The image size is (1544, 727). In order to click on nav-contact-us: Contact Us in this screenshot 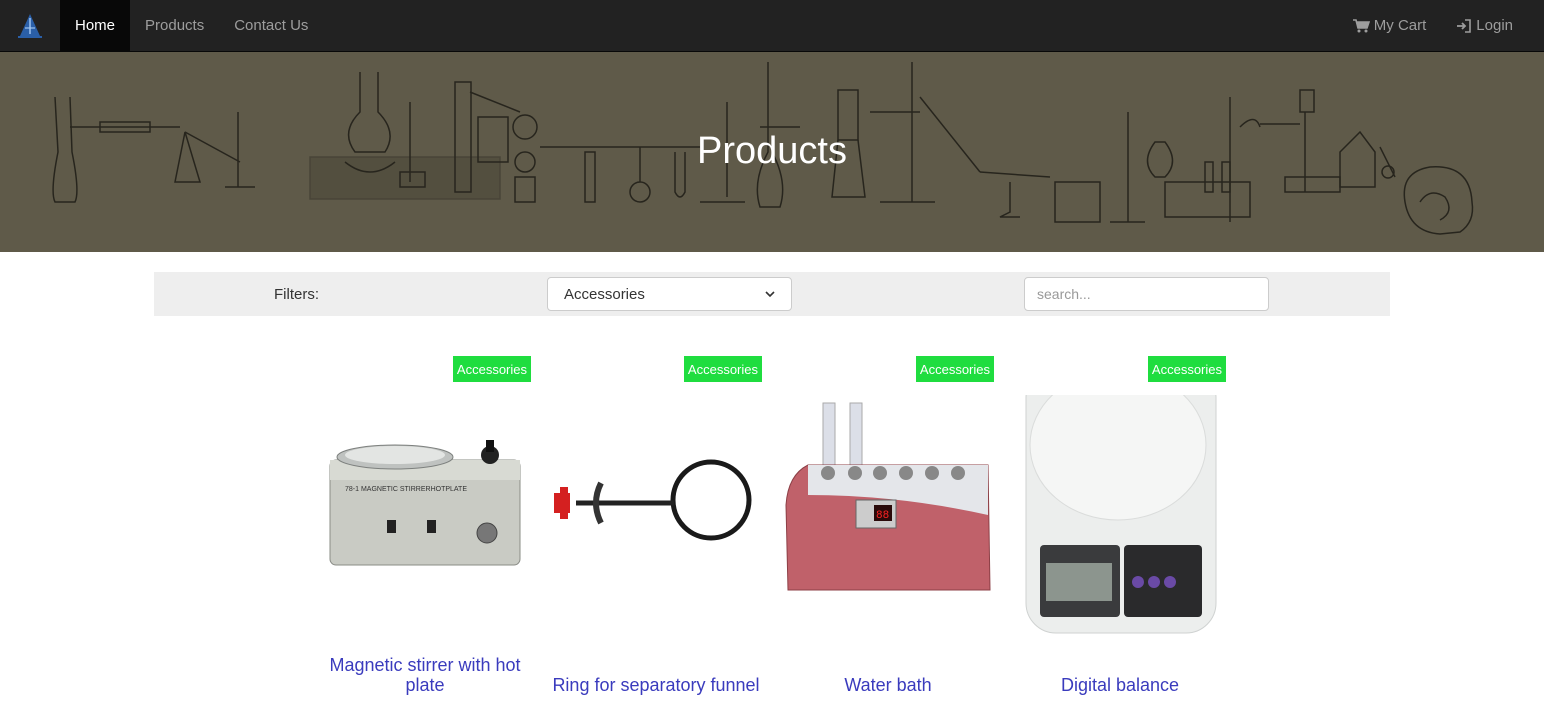, I will do `click(271, 25)`.